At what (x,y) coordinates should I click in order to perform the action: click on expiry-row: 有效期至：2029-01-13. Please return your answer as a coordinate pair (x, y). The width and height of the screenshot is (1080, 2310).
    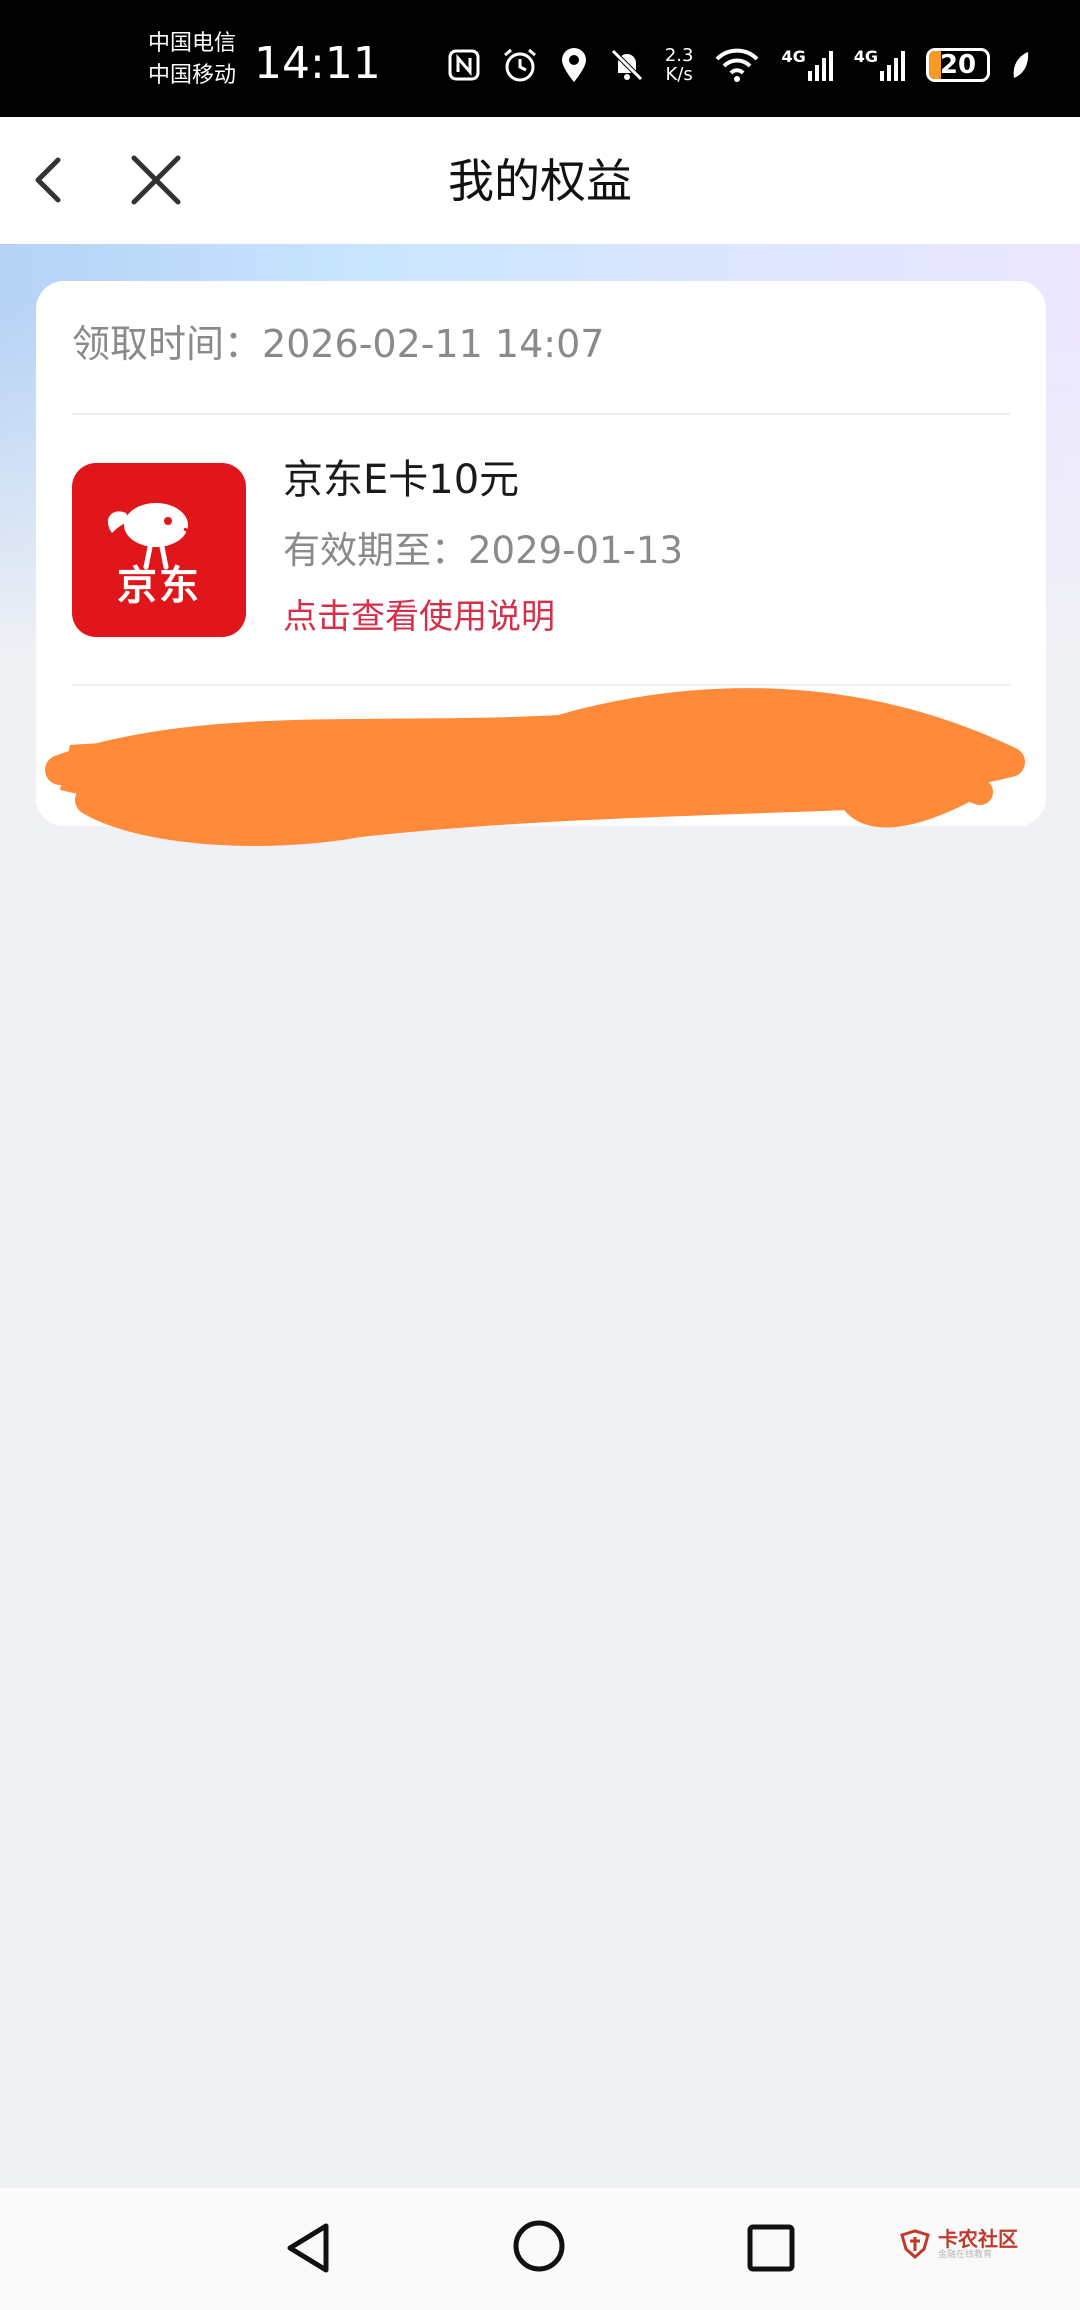
    Looking at the image, I should click on (483, 551).